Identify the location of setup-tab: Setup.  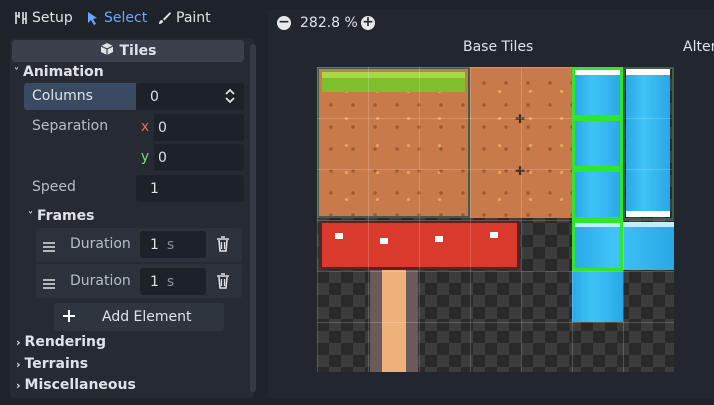
(43, 18).